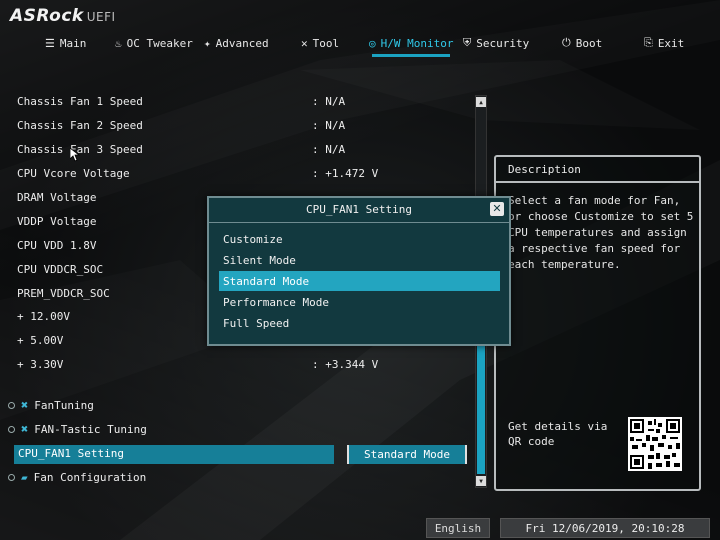 The image size is (720, 540). I want to click on reading-value: : +3.344 V, so click(345, 364).